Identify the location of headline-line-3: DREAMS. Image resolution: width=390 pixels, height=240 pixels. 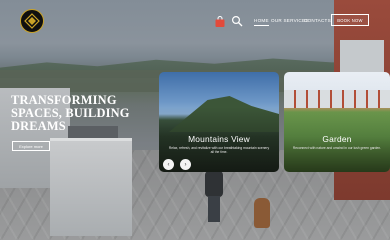
(38, 126).